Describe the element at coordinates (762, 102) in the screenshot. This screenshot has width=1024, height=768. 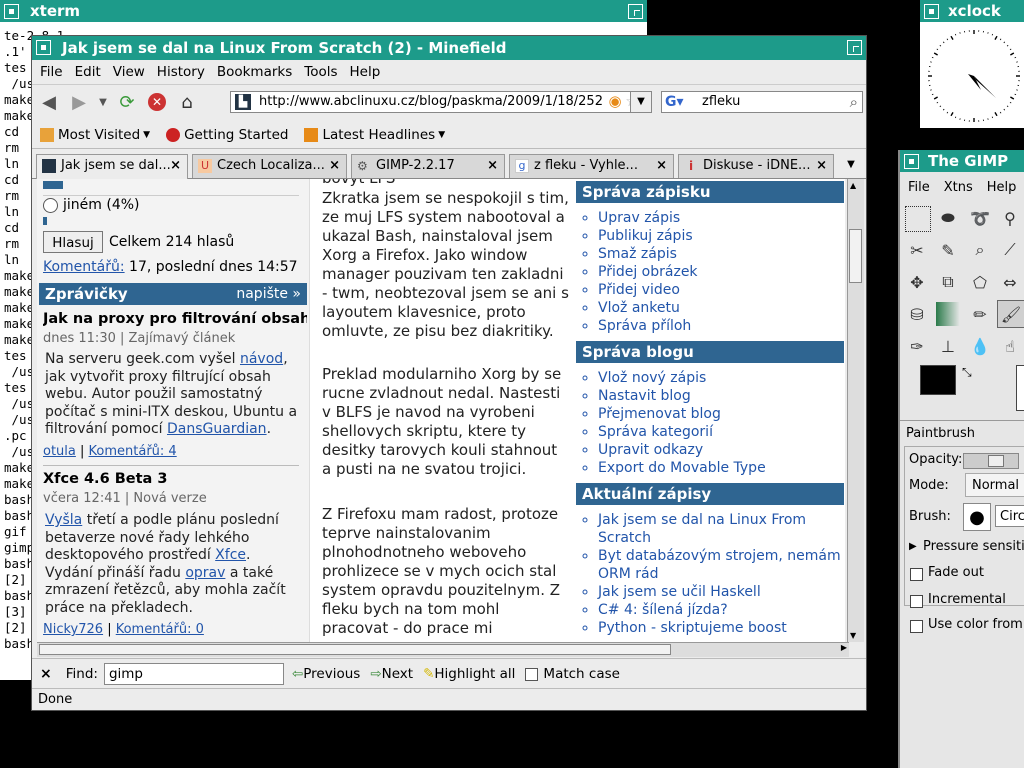
I see `search-bar: G▾ zfleku ⌕` at that location.